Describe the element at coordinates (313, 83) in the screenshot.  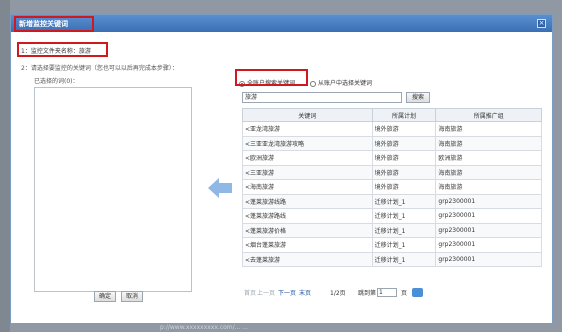
I see `radio-unselected-icon` at that location.